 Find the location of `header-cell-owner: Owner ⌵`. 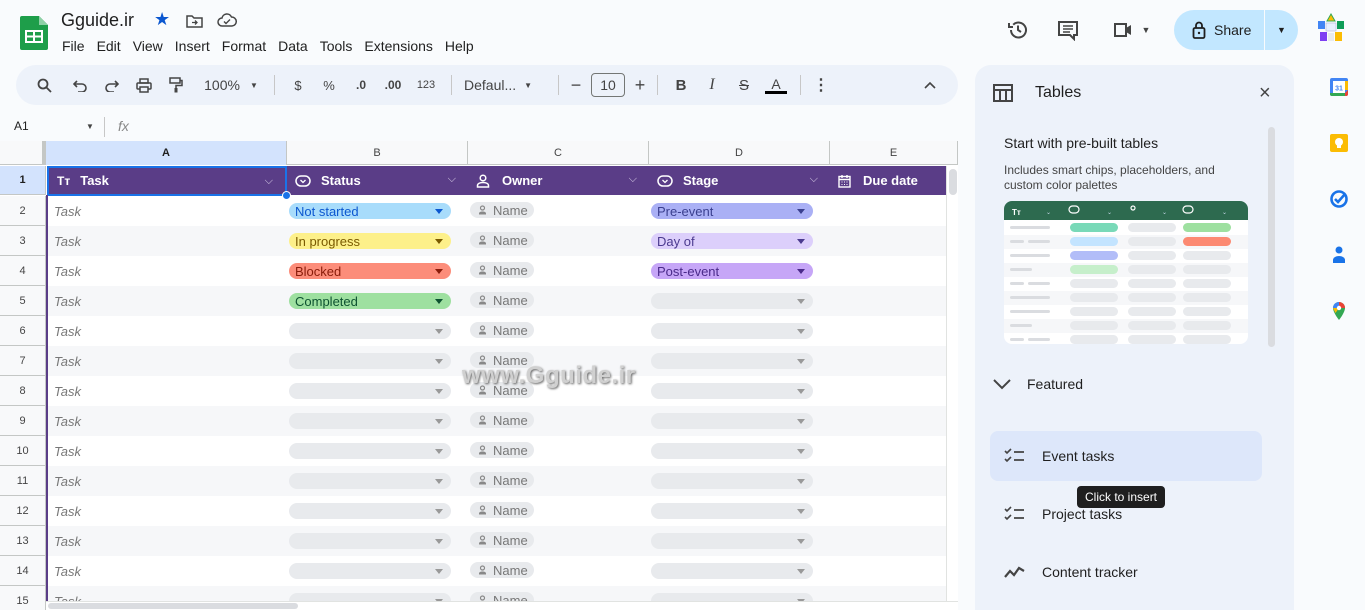

header-cell-owner: Owner ⌵ is located at coordinates (558, 180).